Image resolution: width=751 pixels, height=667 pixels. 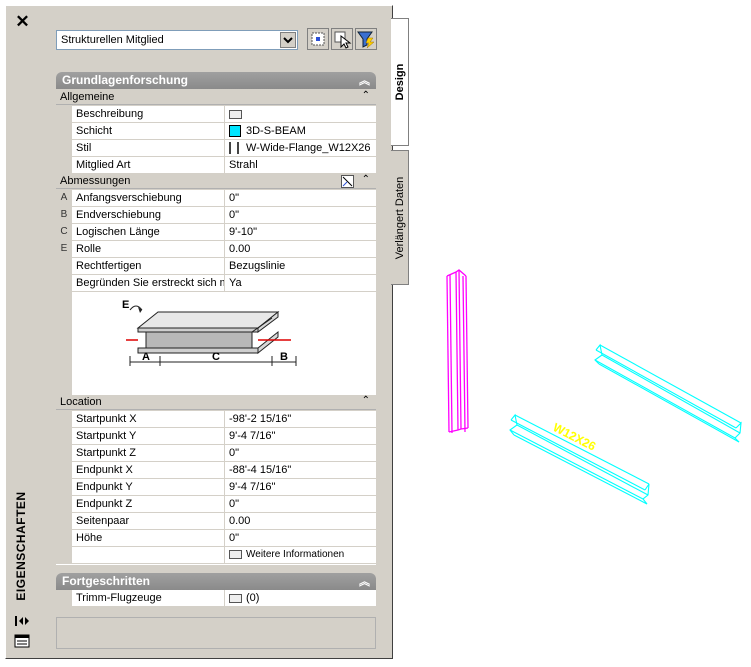 What do you see at coordinates (457, 351) in the screenshot?
I see `magenta-column-member` at bounding box center [457, 351].